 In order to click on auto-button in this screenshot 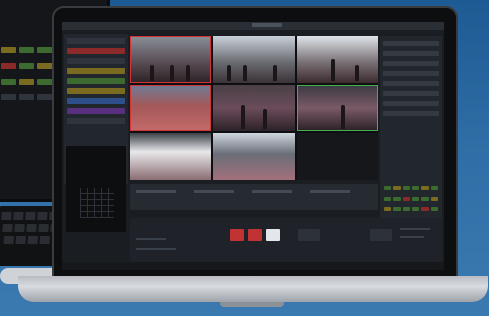, I will do `click(273, 235)`.